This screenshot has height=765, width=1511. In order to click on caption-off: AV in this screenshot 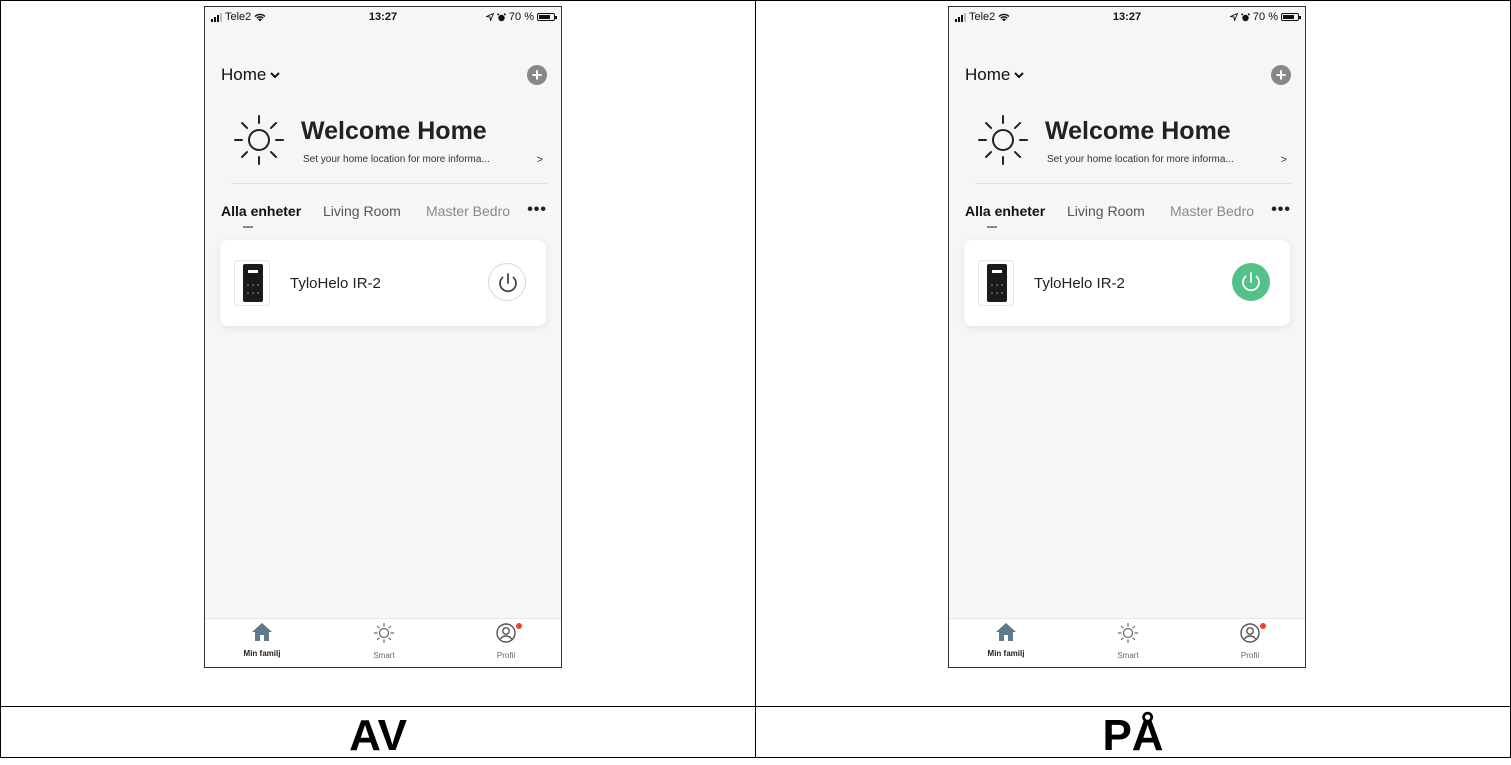, I will do `click(378, 735)`.